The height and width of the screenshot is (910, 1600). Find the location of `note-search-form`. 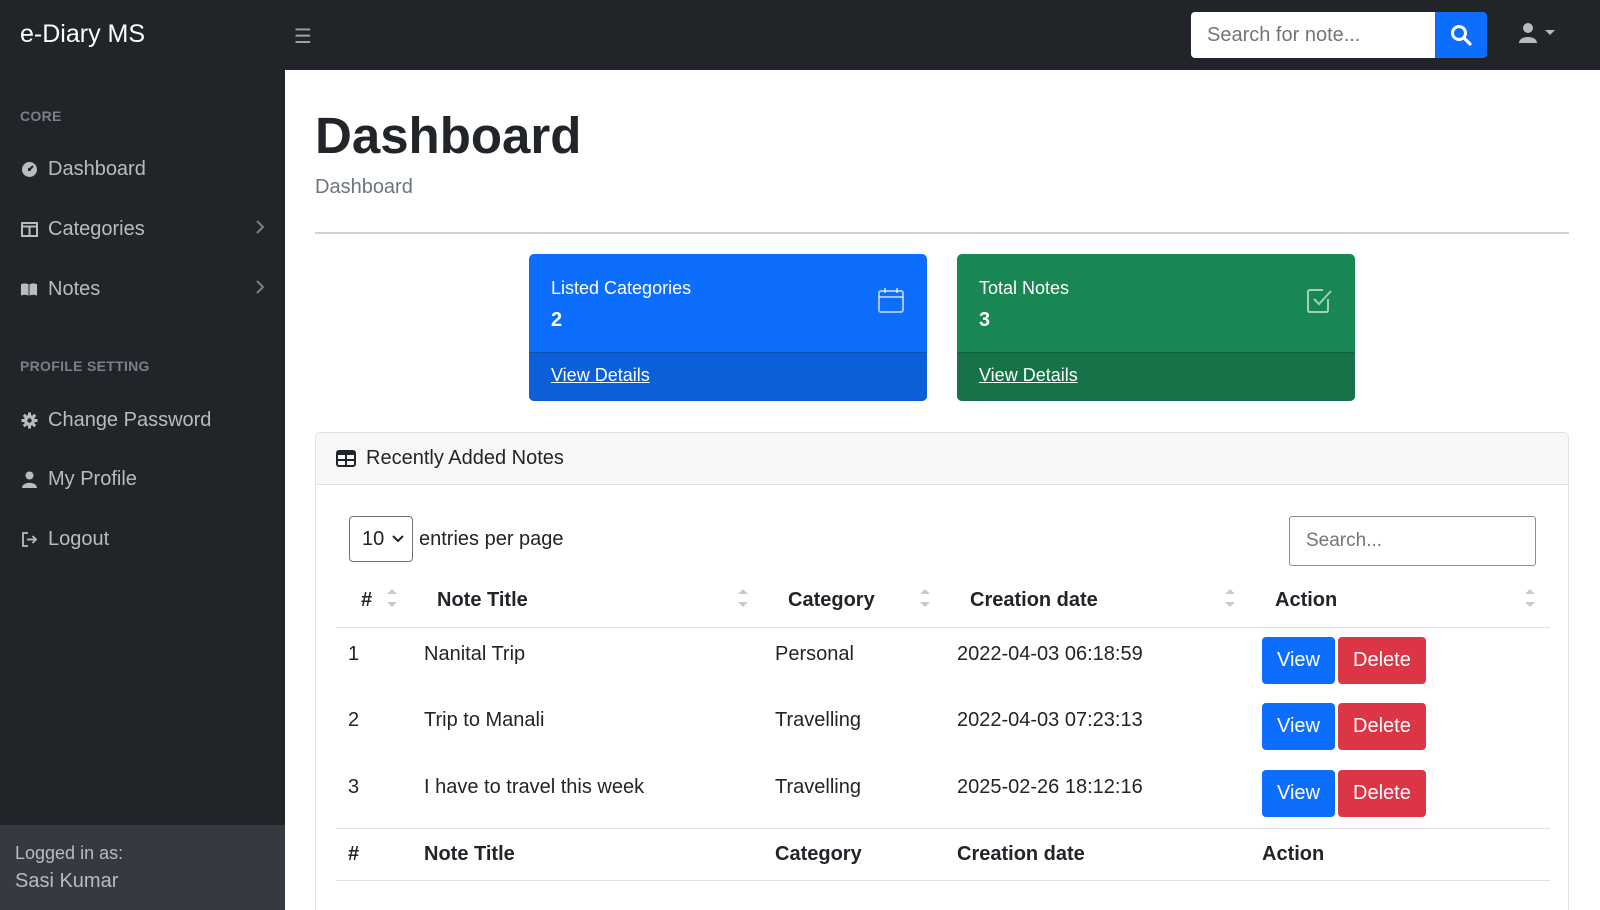

note-search-form is located at coordinates (1339, 35).